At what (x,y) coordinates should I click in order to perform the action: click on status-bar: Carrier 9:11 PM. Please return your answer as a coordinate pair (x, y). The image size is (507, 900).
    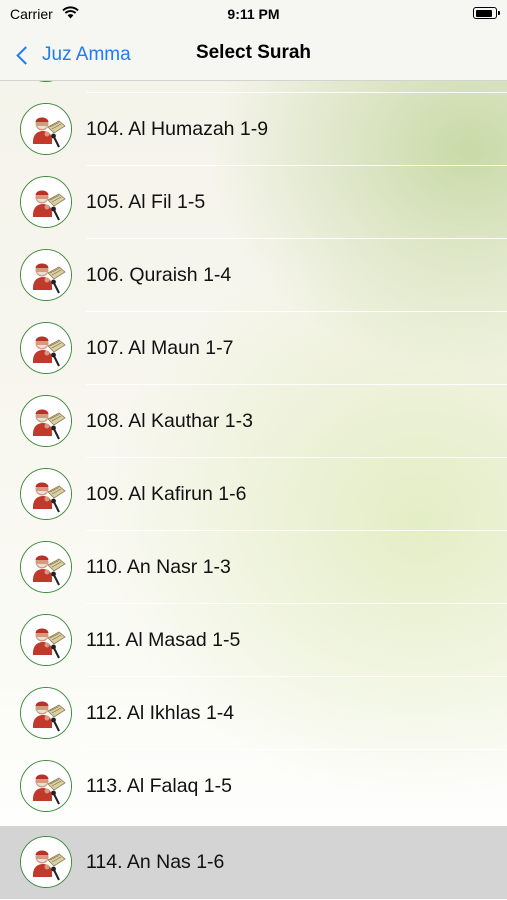
    Looking at the image, I should click on (253, 15).